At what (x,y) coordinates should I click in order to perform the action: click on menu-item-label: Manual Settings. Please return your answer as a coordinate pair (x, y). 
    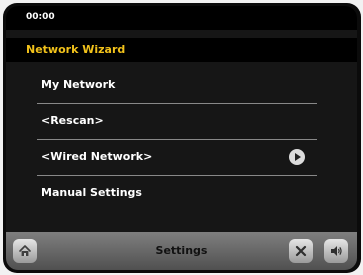
    Looking at the image, I should click on (91, 192).